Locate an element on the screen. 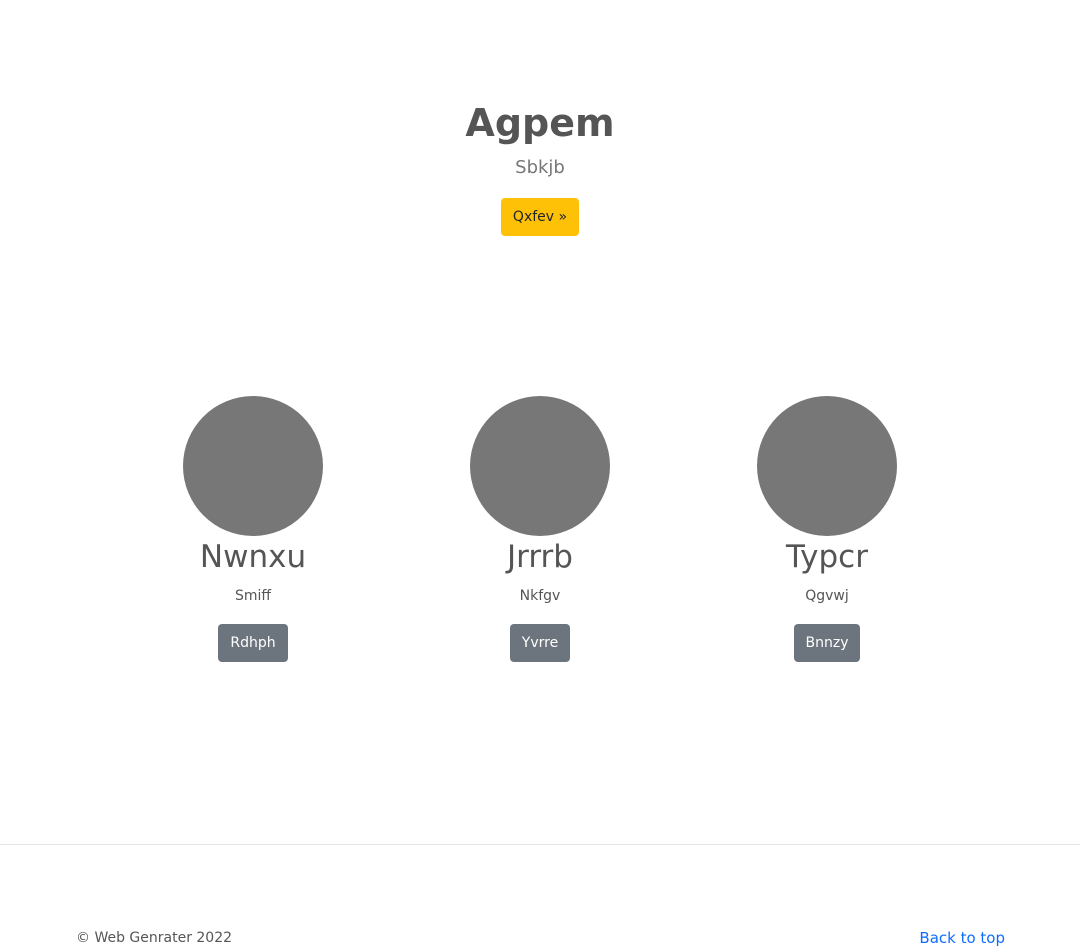  card-title: Jrrrb is located at coordinates (540, 557).